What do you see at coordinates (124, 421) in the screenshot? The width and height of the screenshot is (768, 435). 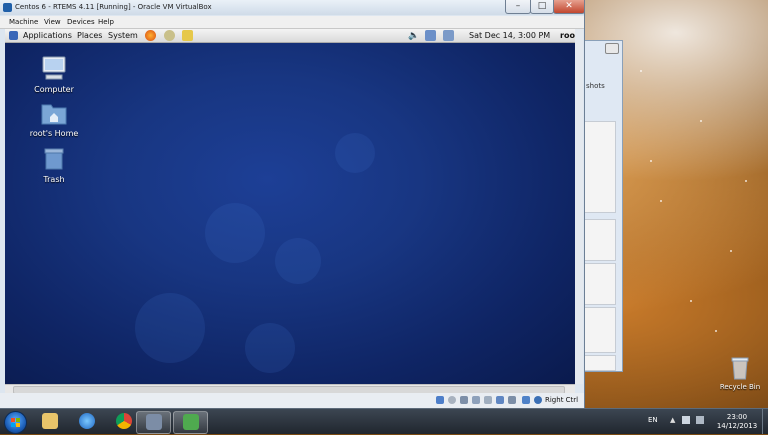 I see `chrome-icon` at bounding box center [124, 421].